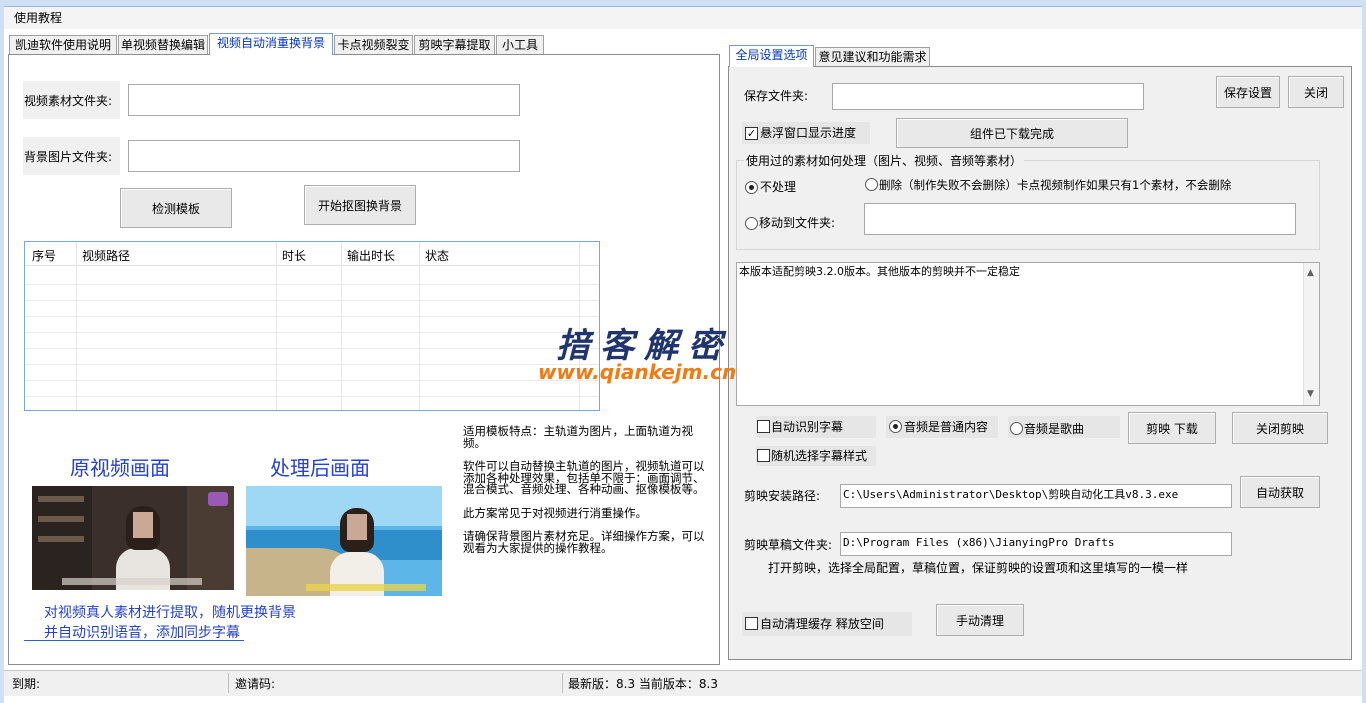  I want to click on tab-tools: 小工具, so click(520, 45).